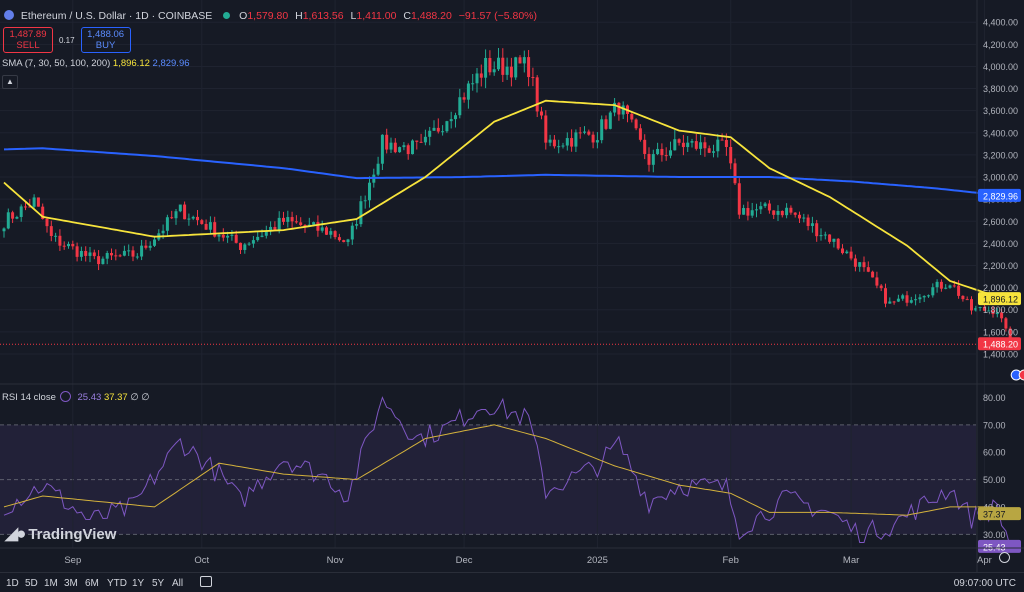 This screenshot has width=1024, height=592. Describe the element at coordinates (9, 15) in the screenshot. I see `ethereum-icon` at that location.